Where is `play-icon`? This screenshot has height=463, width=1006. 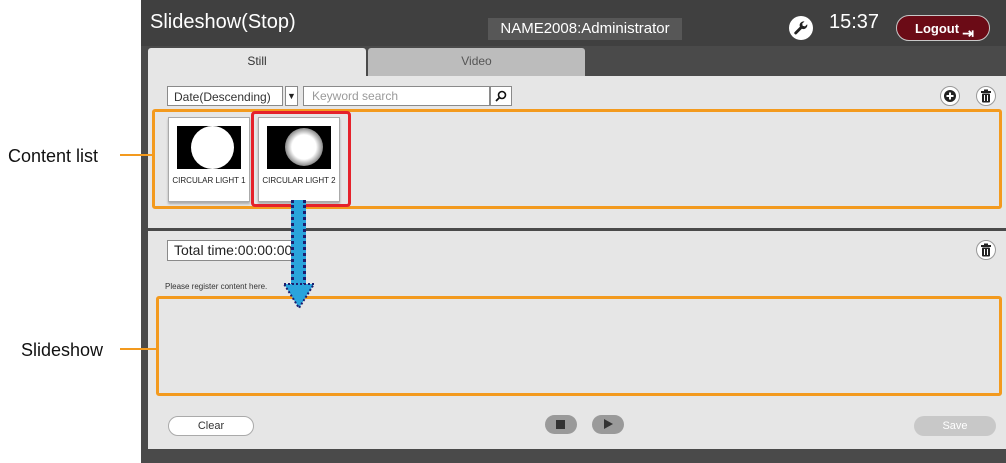 play-icon is located at coordinates (608, 424).